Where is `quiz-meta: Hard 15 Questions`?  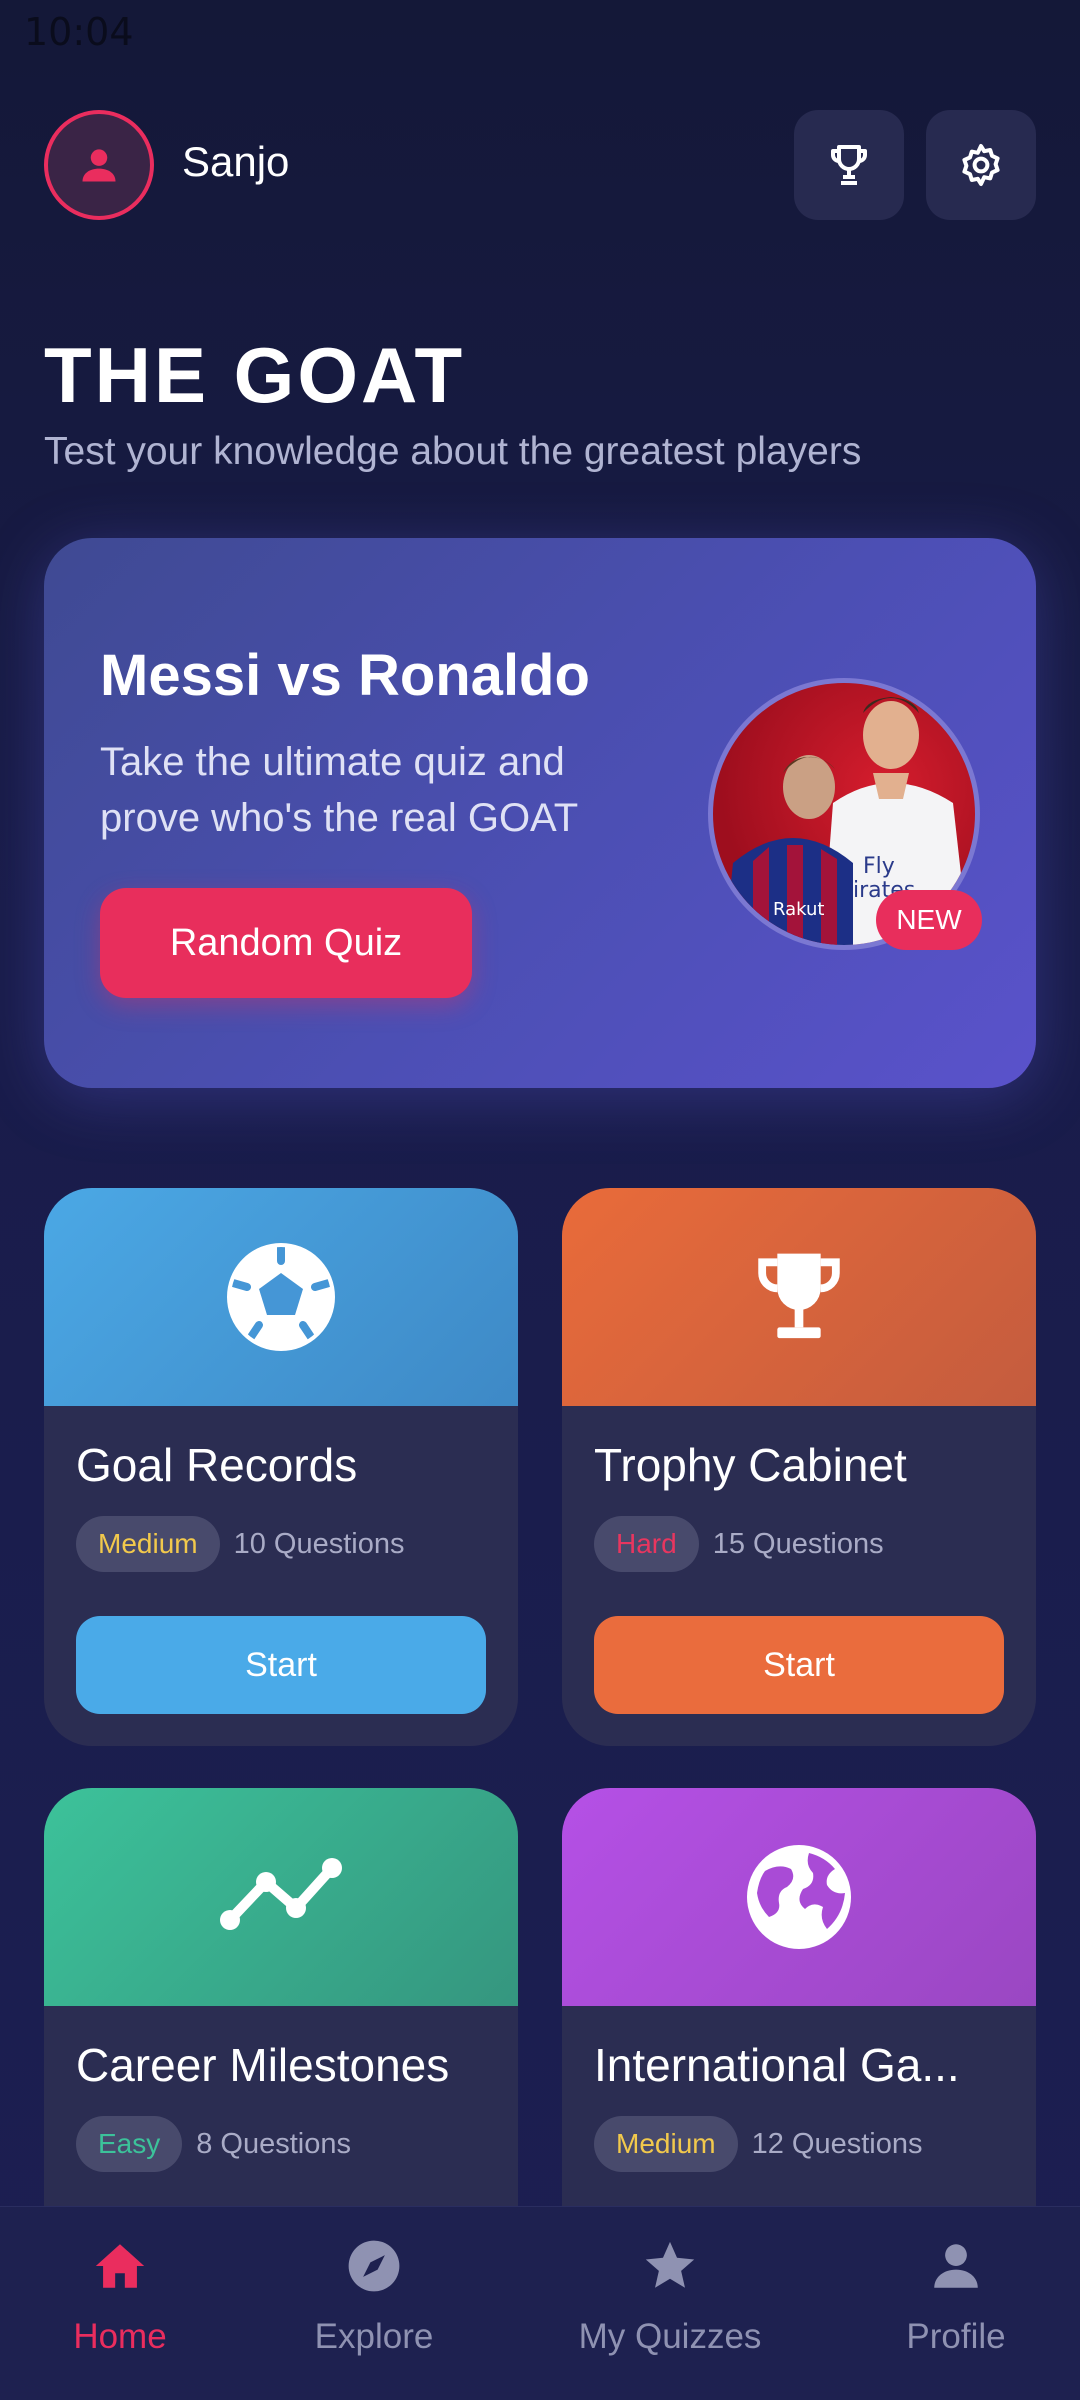 quiz-meta: Hard 15 Questions is located at coordinates (739, 1544).